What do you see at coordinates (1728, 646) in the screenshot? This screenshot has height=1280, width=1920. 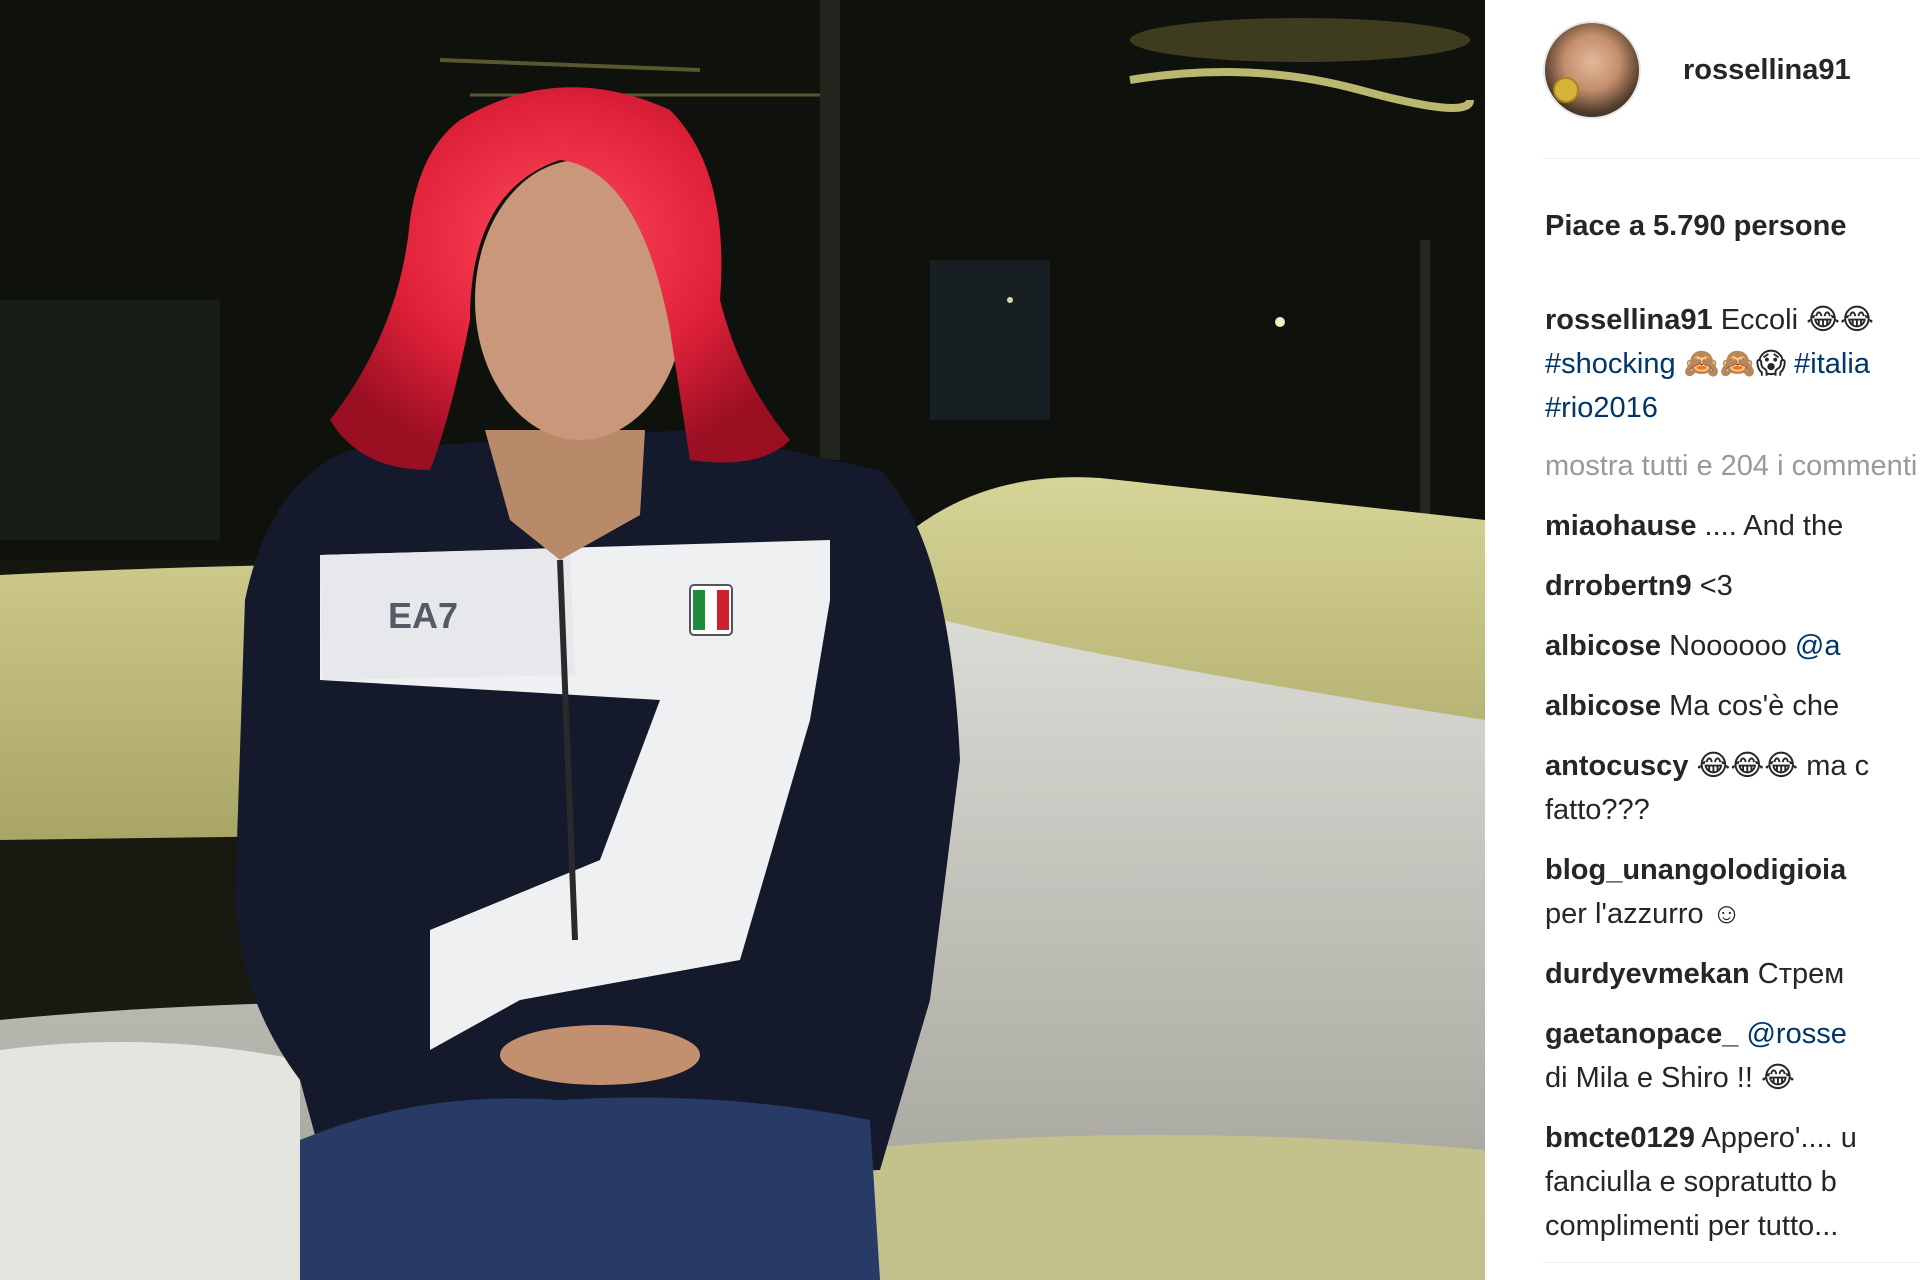 I see `comment-text: Noooooo` at bounding box center [1728, 646].